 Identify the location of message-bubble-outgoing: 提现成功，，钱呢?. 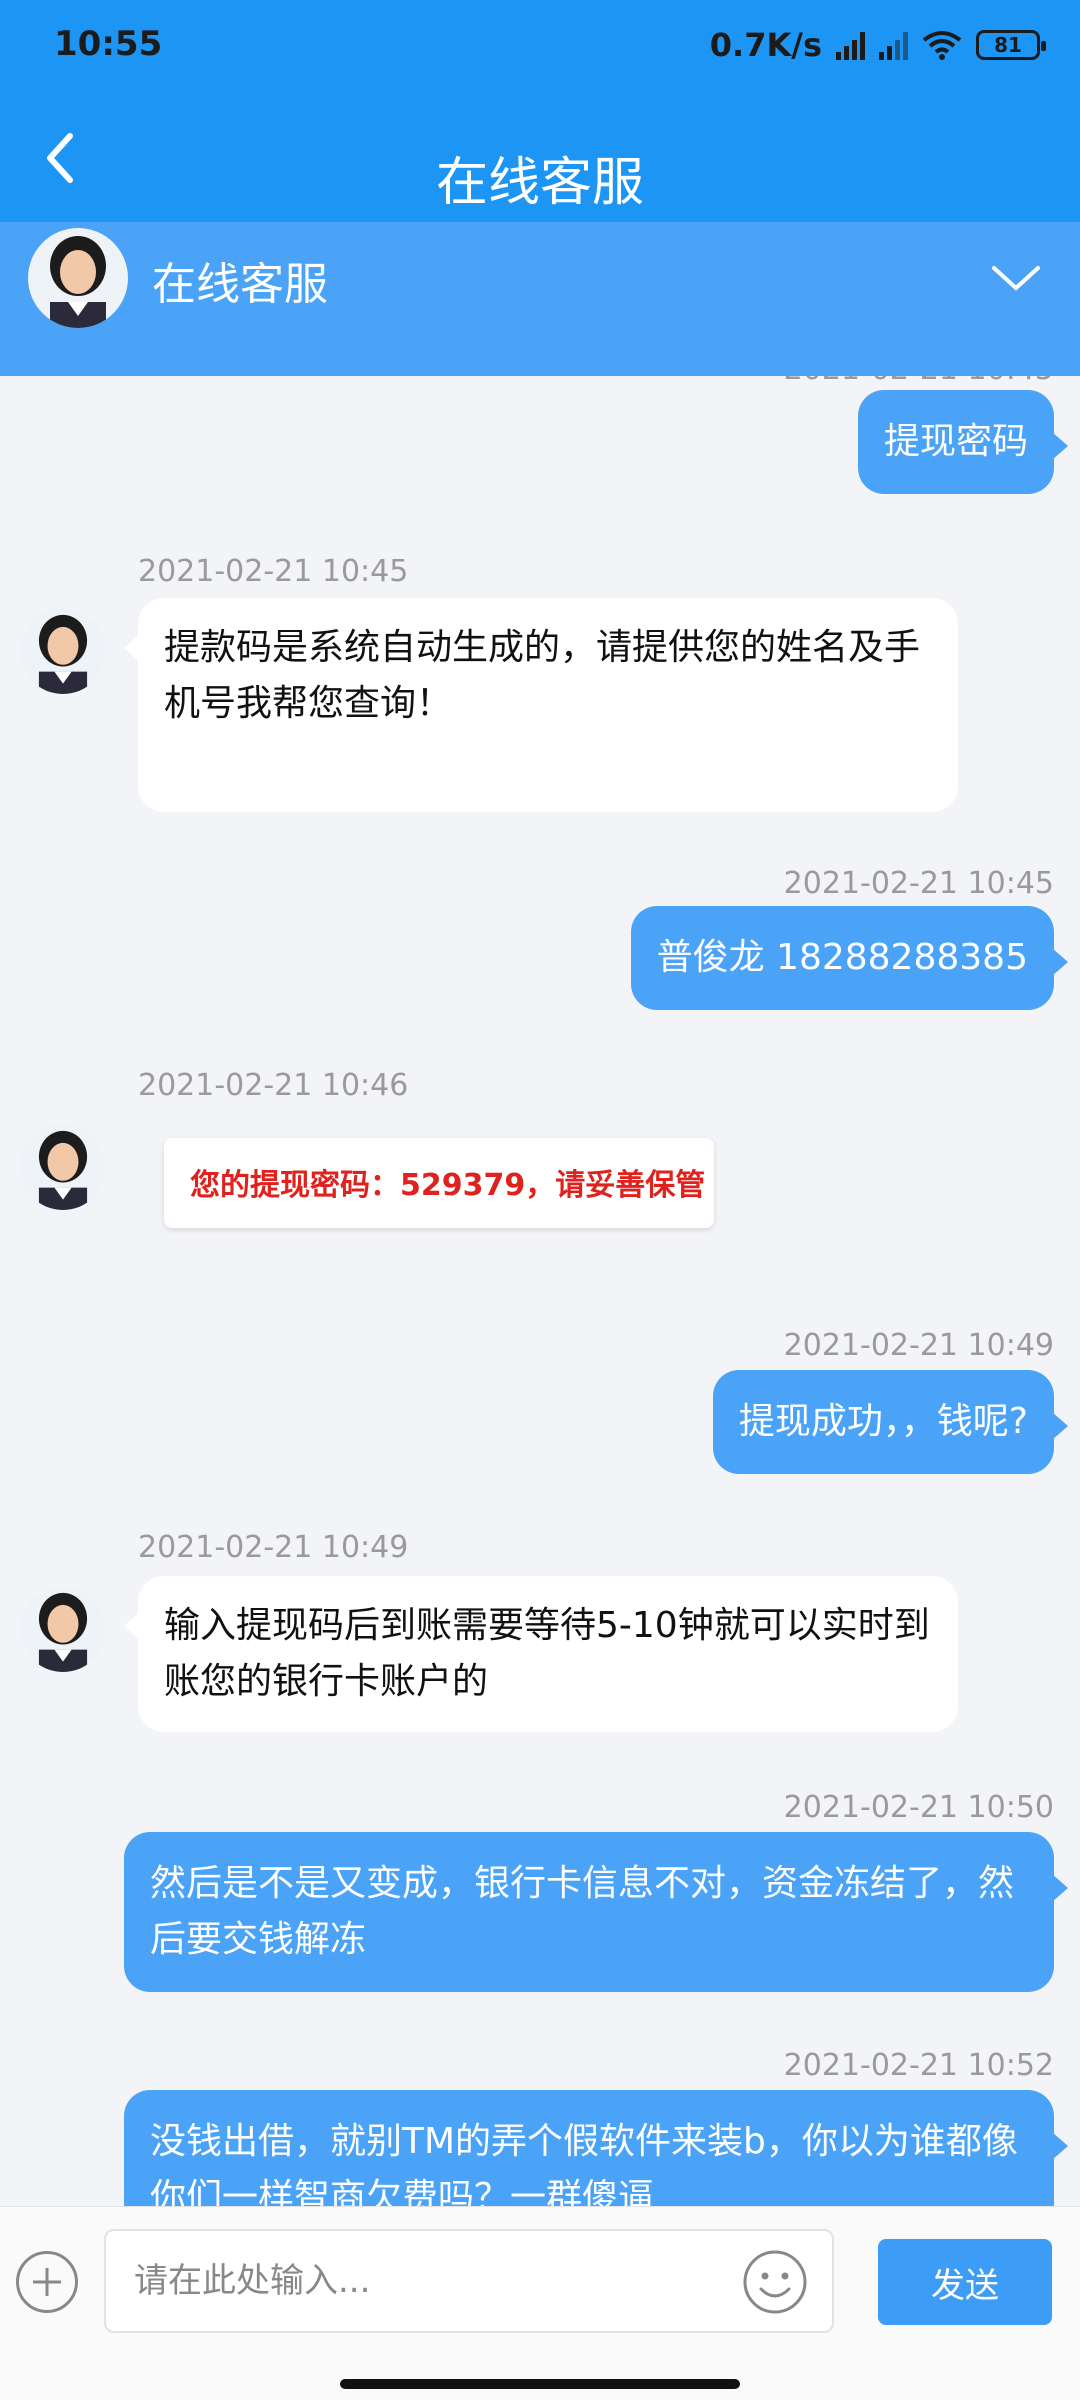
(890, 1422).